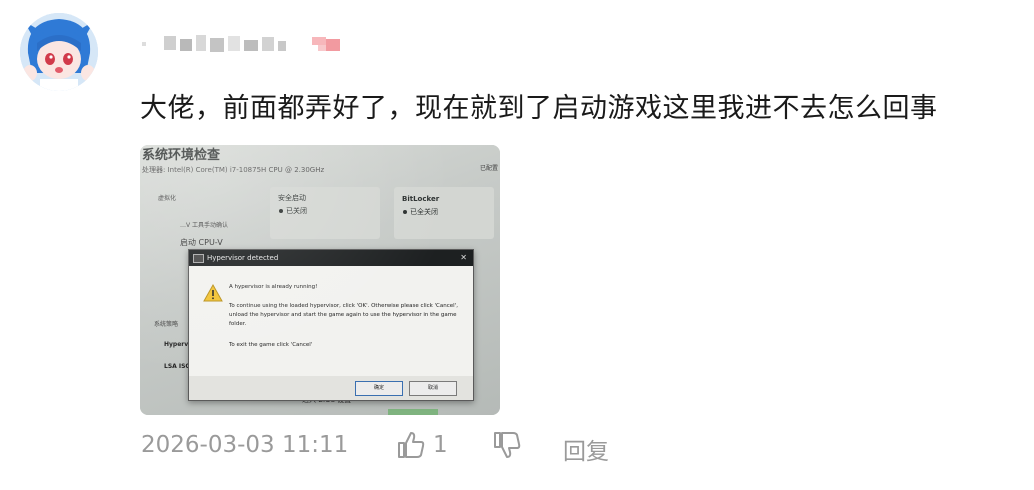 This screenshot has width=1034, height=490. I want to click on photo-heading: 系统环境检查, so click(181, 155).